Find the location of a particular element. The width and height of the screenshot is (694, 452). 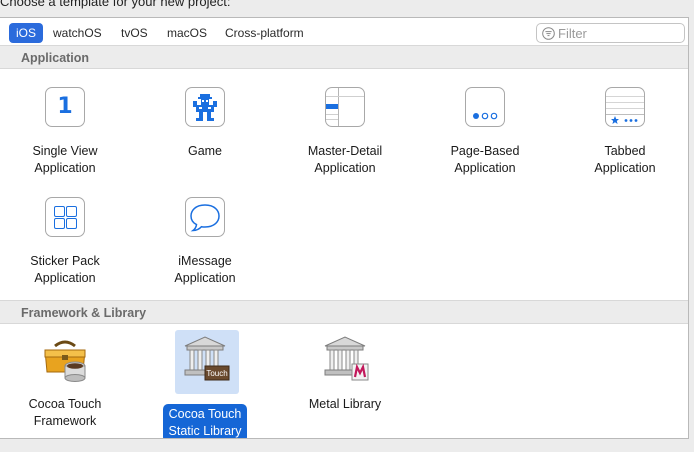

template-cocoa-touch-framework: Cocoa Touch Framework is located at coordinates (65, 388).